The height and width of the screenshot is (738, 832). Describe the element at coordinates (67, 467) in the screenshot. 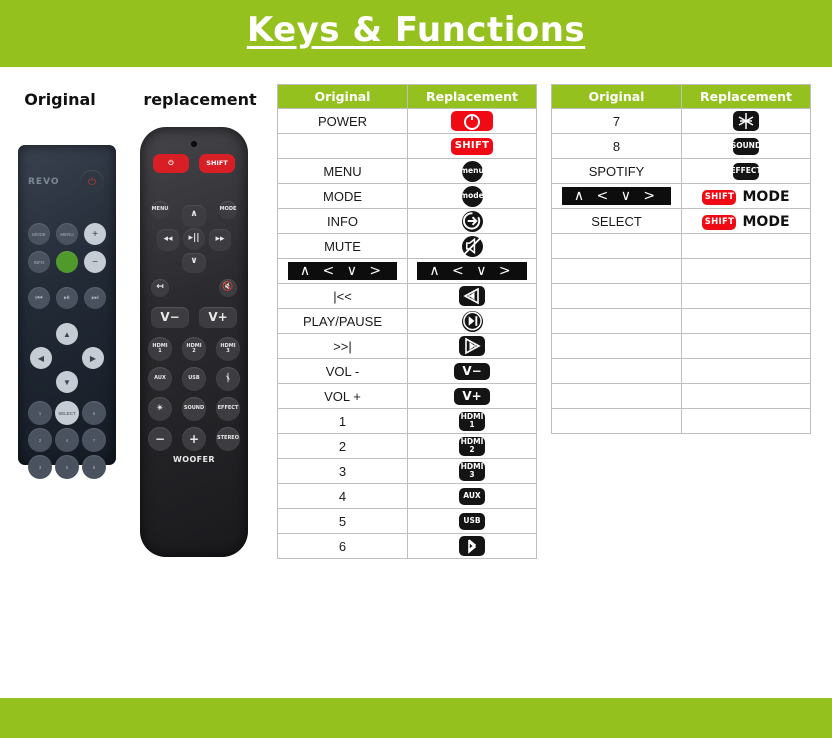

I see `original-num-5-button: 5` at that location.